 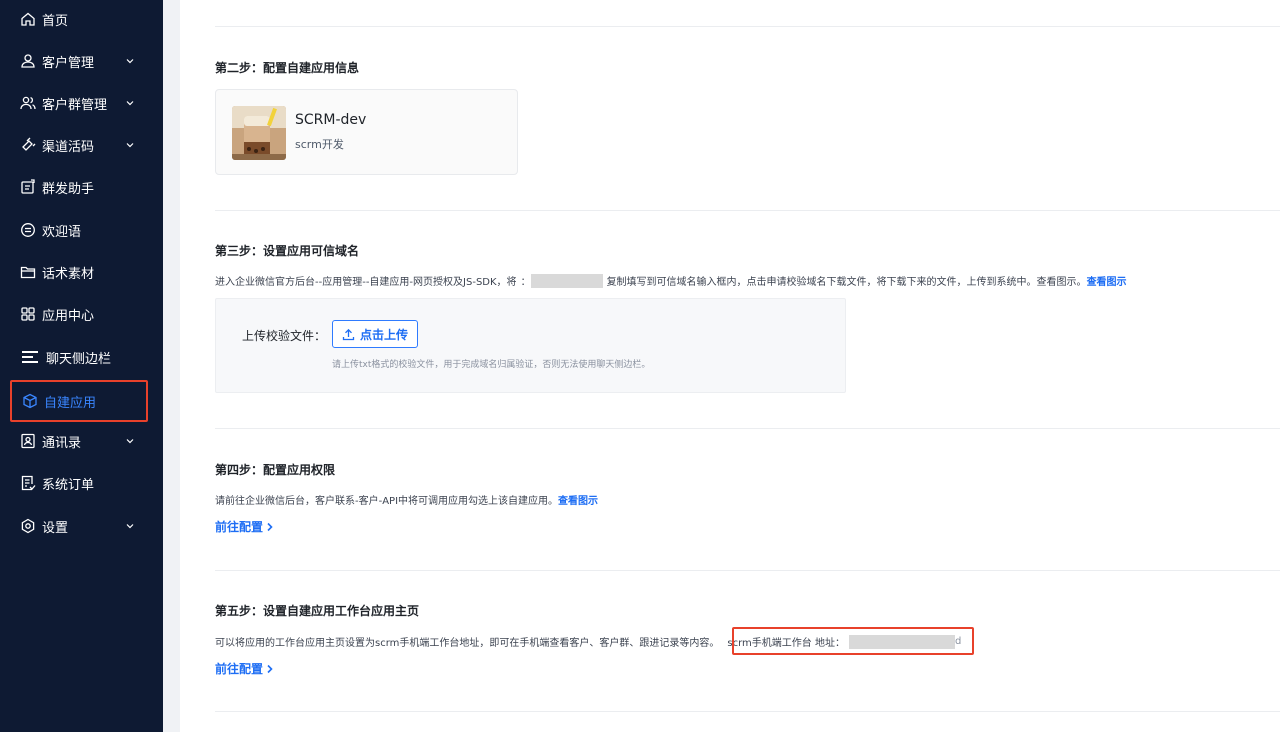 What do you see at coordinates (68, 189) in the screenshot?
I see `sidebar-item-label: 群发助手` at bounding box center [68, 189].